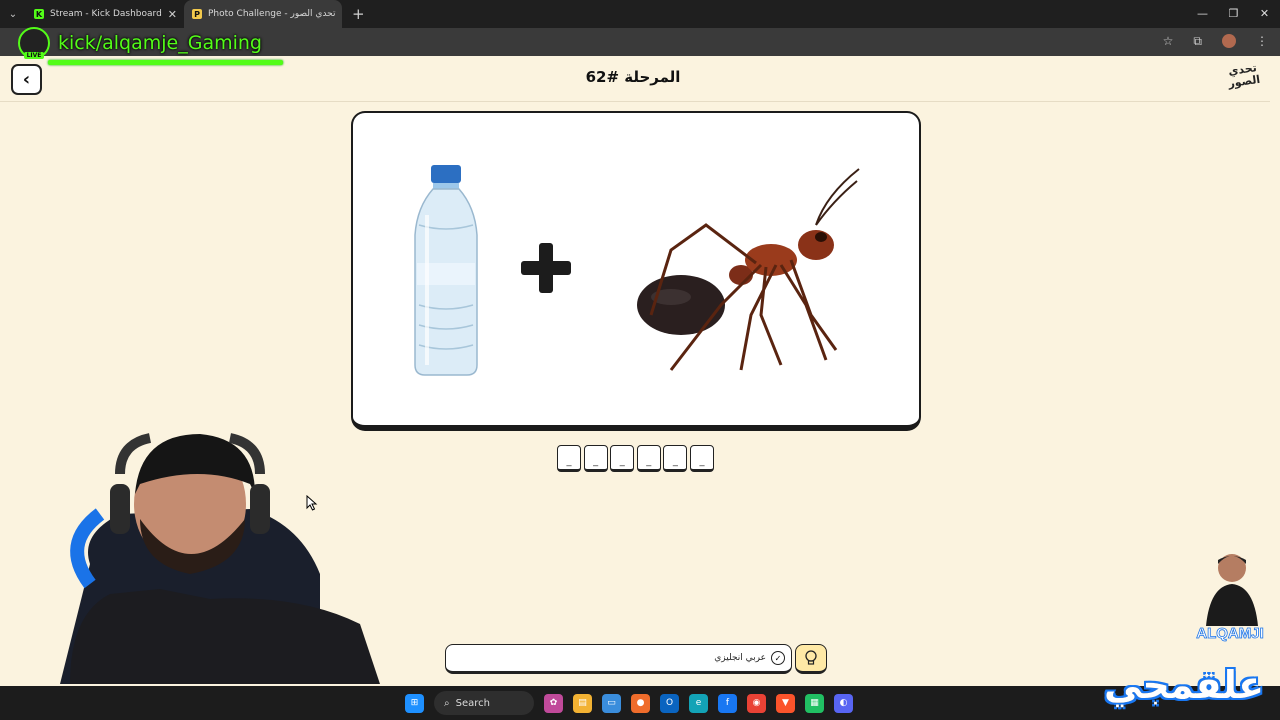  Describe the element at coordinates (1202, 14) in the screenshot. I see `minimize-button: —` at that location.